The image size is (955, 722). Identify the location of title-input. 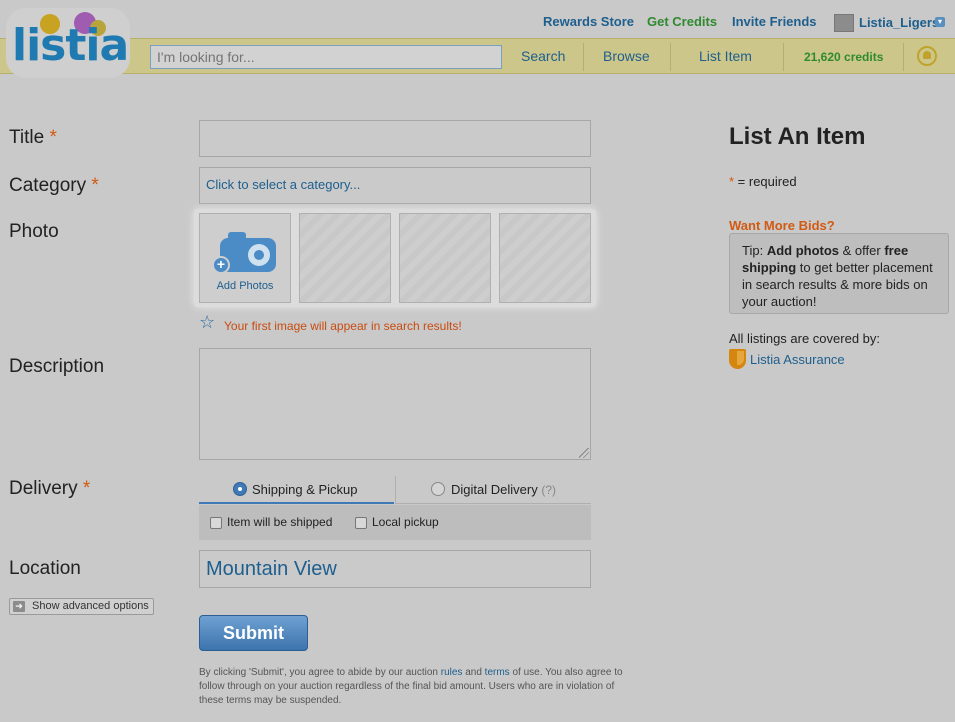
(395, 138).